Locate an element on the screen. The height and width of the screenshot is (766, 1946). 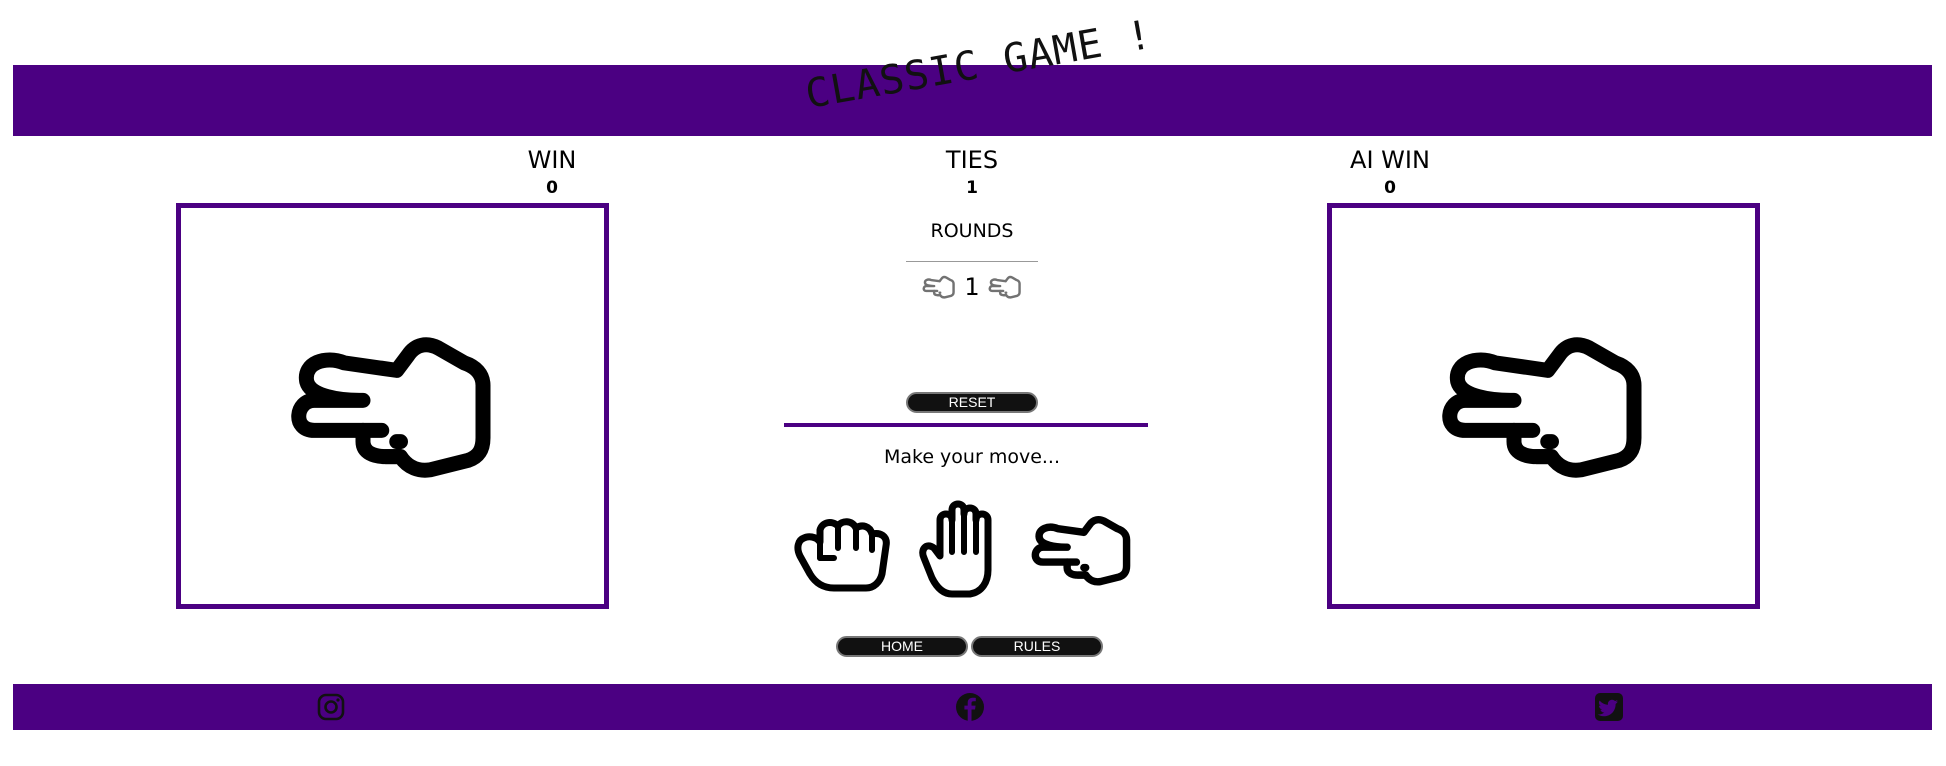
ai-win-score: 0 is located at coordinates (1390, 188).